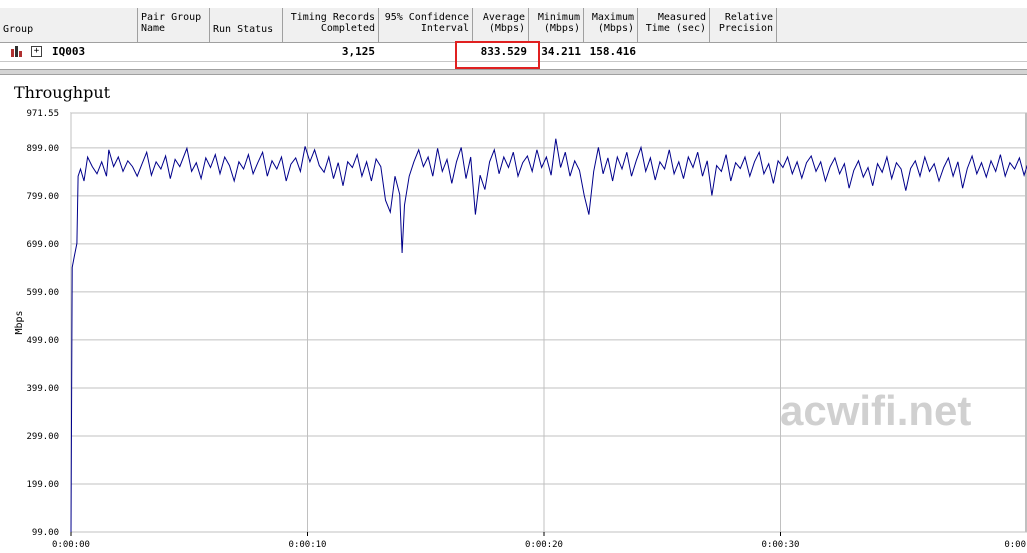 The height and width of the screenshot is (553, 1027). Describe the element at coordinates (42, 437) in the screenshot. I see `y-tick-label: 299.00` at that location.